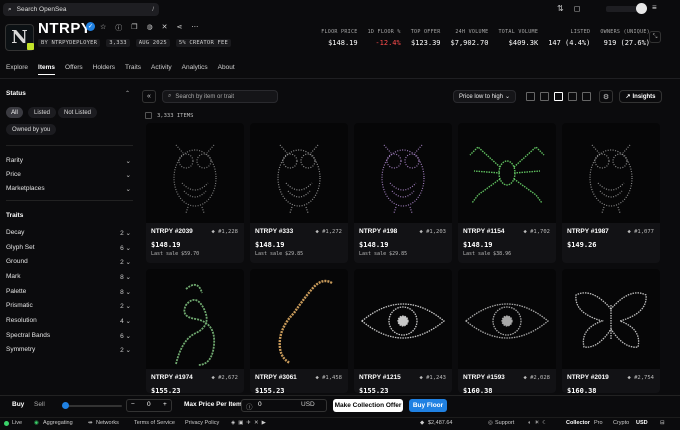 The image size is (680, 430). Describe the element at coordinates (150, 28) in the screenshot. I see `web-icon: ◍` at that location.